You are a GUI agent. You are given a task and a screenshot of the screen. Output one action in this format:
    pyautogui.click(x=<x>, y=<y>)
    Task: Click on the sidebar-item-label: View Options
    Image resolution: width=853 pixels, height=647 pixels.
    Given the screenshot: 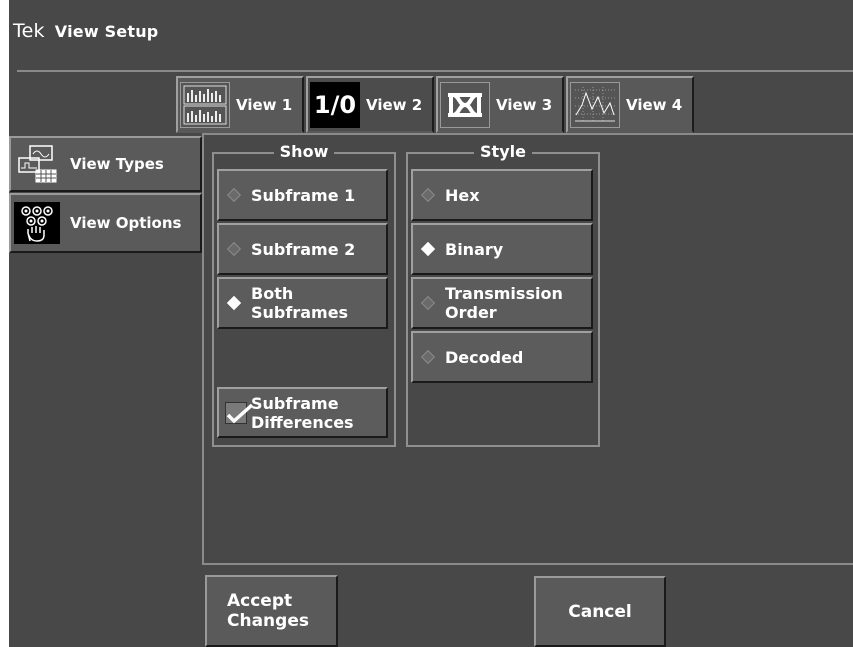 What is the action you would take?
    pyautogui.click(x=126, y=223)
    